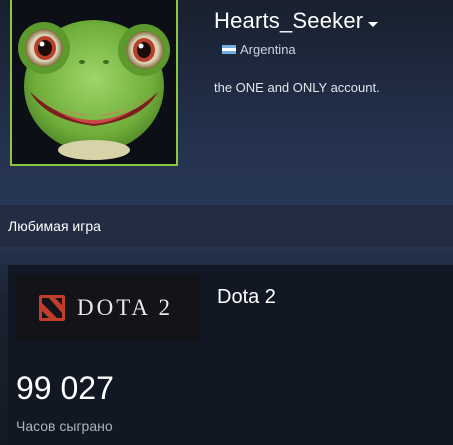  I want to click on profile-name-row: Hearts_Seeker, so click(296, 21).